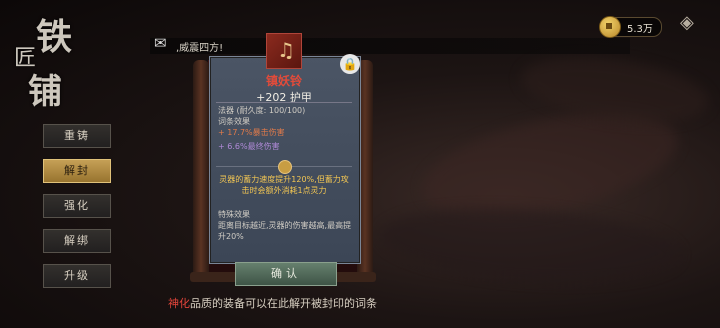  Describe the element at coordinates (284, 185) in the screenshot. I see `sealed-effect-text: 灵器的蓄力速度提升120%,但蓄力攻击时会额外消耗1点灵力` at that location.